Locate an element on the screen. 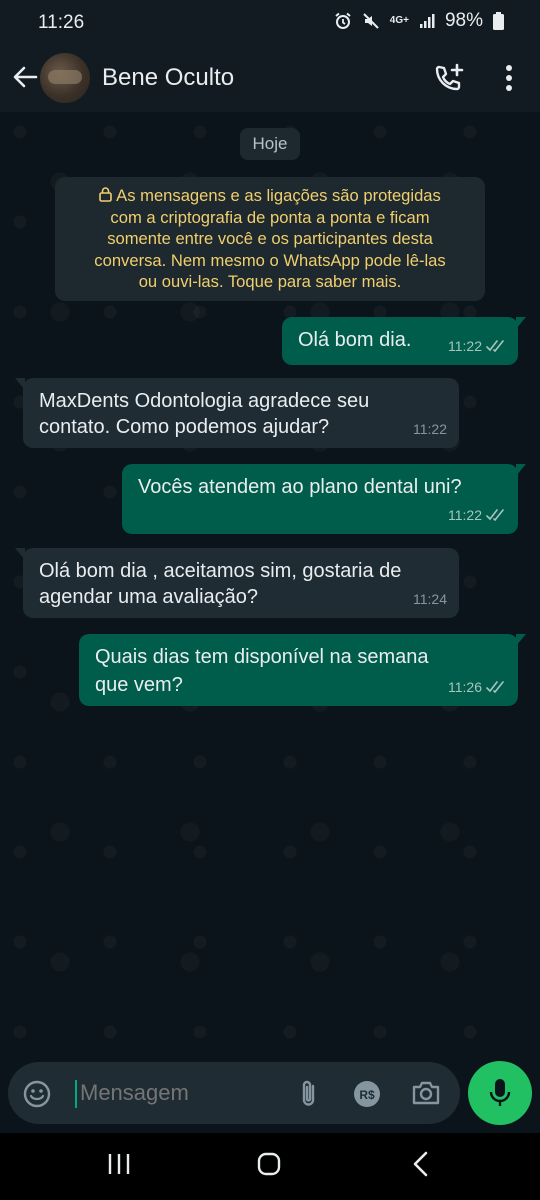  message-text: Olá bom dia , aceitamos sim, gostaria de is located at coordinates (220, 571).